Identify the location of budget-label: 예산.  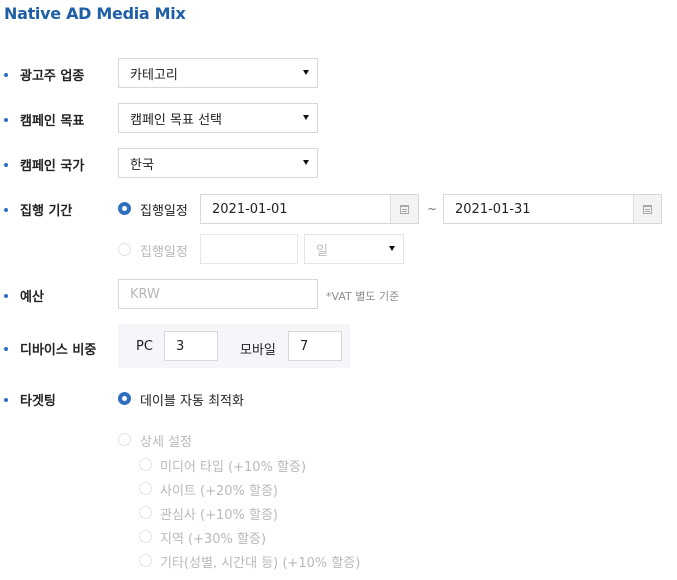
(24, 295).